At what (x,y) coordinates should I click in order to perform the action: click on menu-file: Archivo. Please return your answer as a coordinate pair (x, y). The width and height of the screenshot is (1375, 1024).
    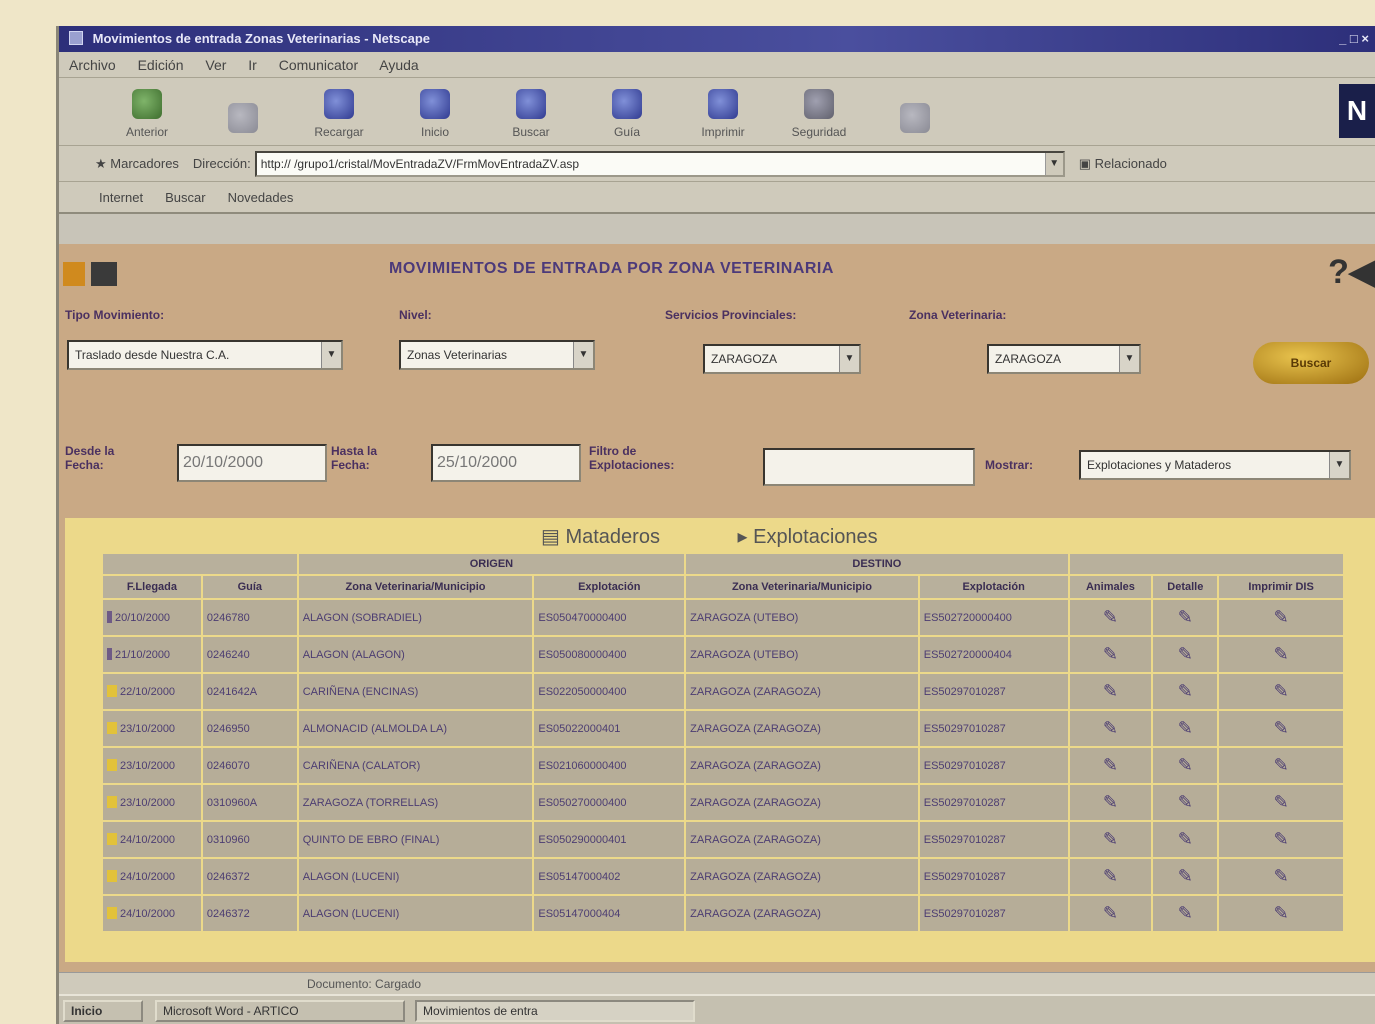
    Looking at the image, I should click on (92, 65).